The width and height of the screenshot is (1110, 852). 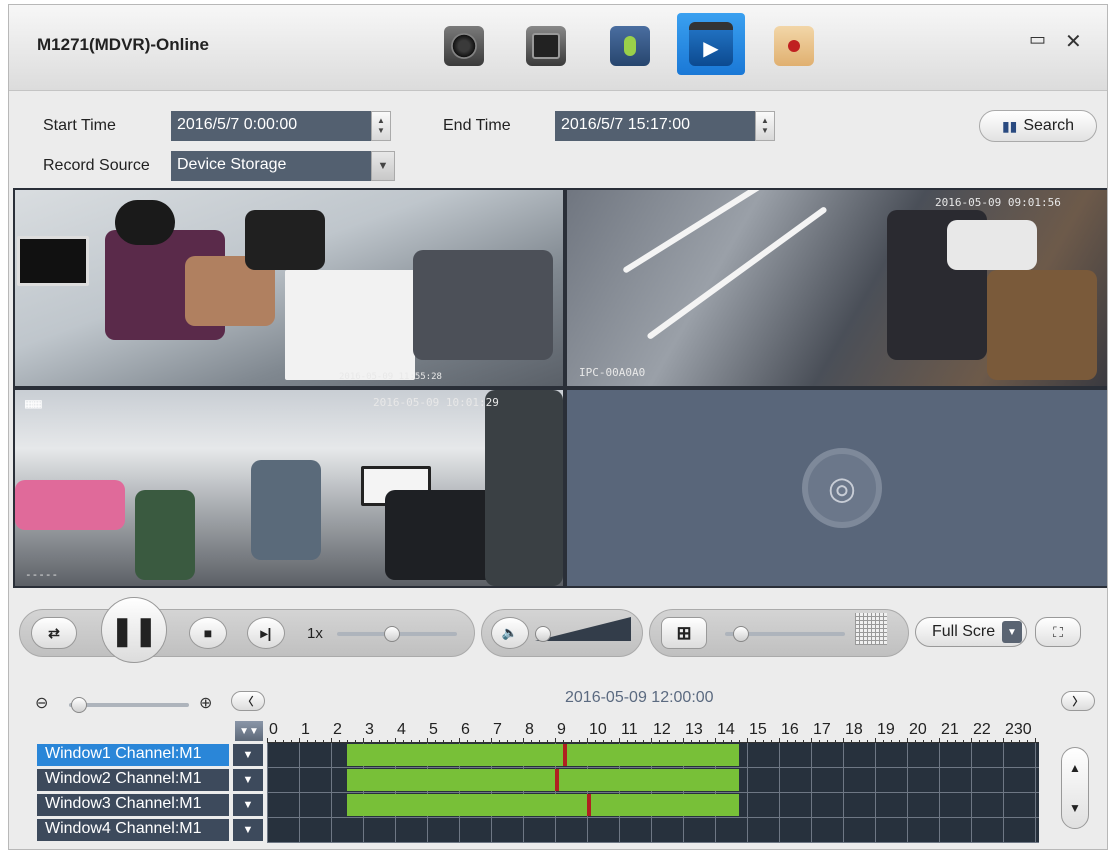 I want to click on hour-label: 21, so click(x=950, y=729).